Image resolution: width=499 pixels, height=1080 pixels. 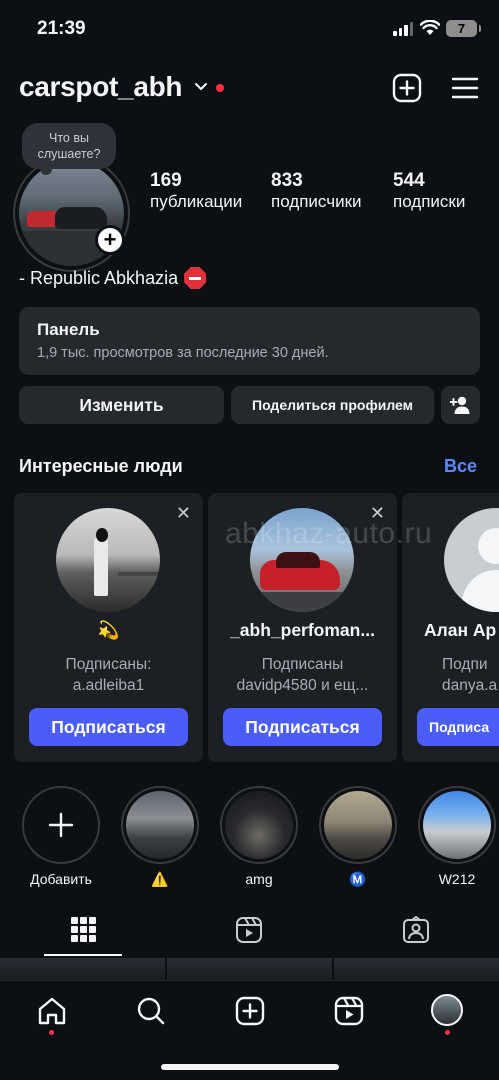 What do you see at coordinates (332, 405) in the screenshot?
I see `share-profile-button: Поделиться профилем` at bounding box center [332, 405].